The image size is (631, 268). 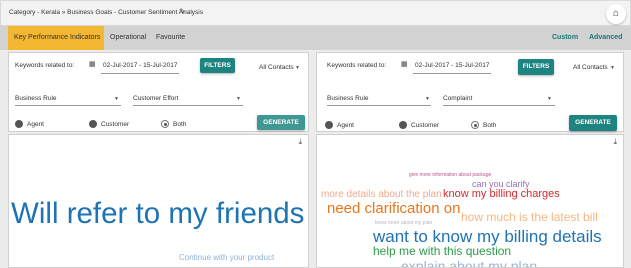 I want to click on advanced-link: Advanced, so click(x=605, y=38).